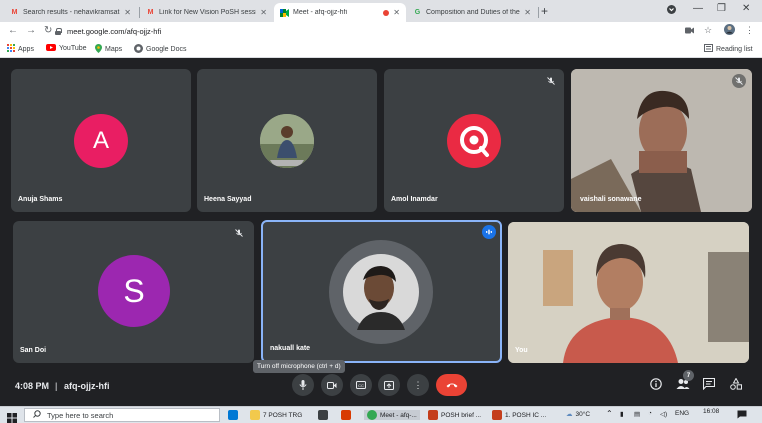 This screenshot has width=762, height=423. I want to click on tab-title: Search results - nehavikramsathe, so click(72, 12).